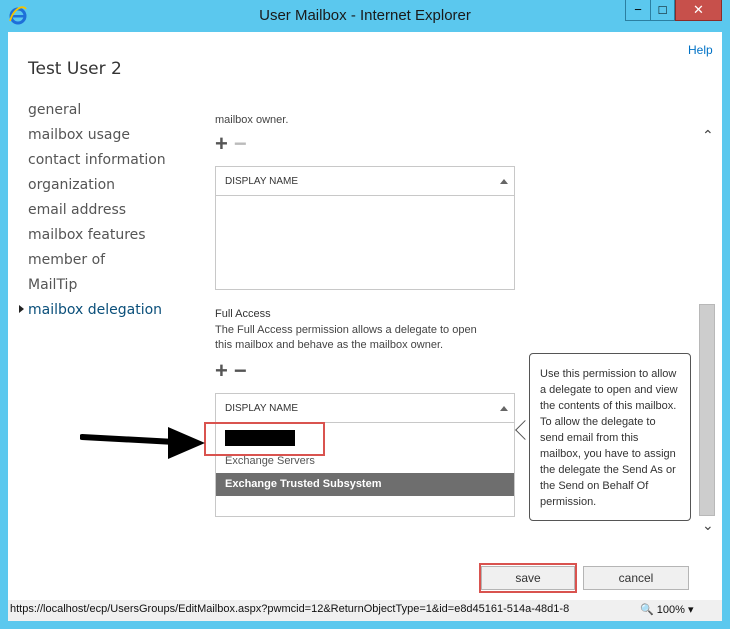 This screenshot has height=629, width=730. I want to click on annotation-highlight-box, so click(264, 439).